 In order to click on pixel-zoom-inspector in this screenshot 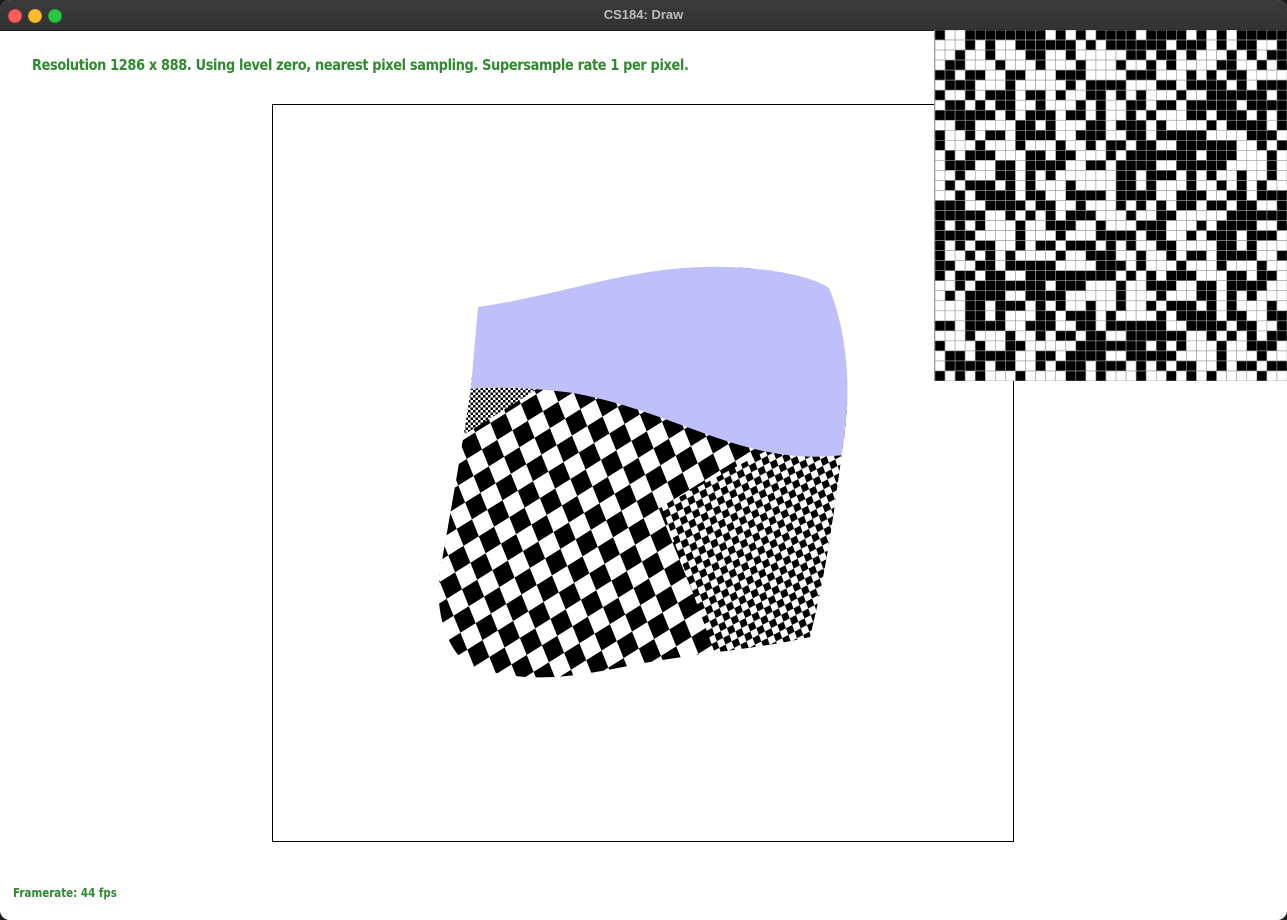, I will do `click(1110, 205)`.